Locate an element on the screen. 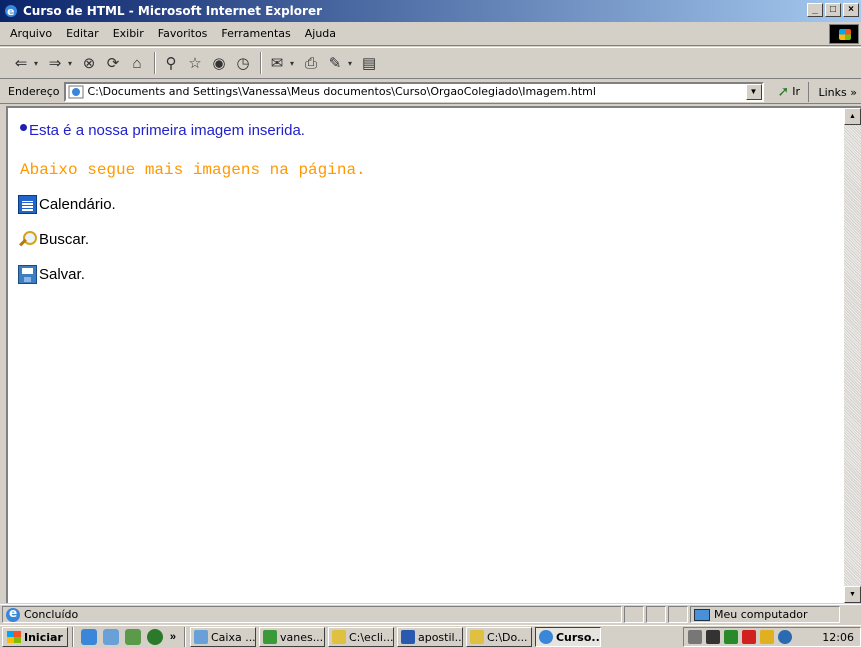 The height and width of the screenshot is (648, 861). stop-icon: ⊗ is located at coordinates (89, 63).